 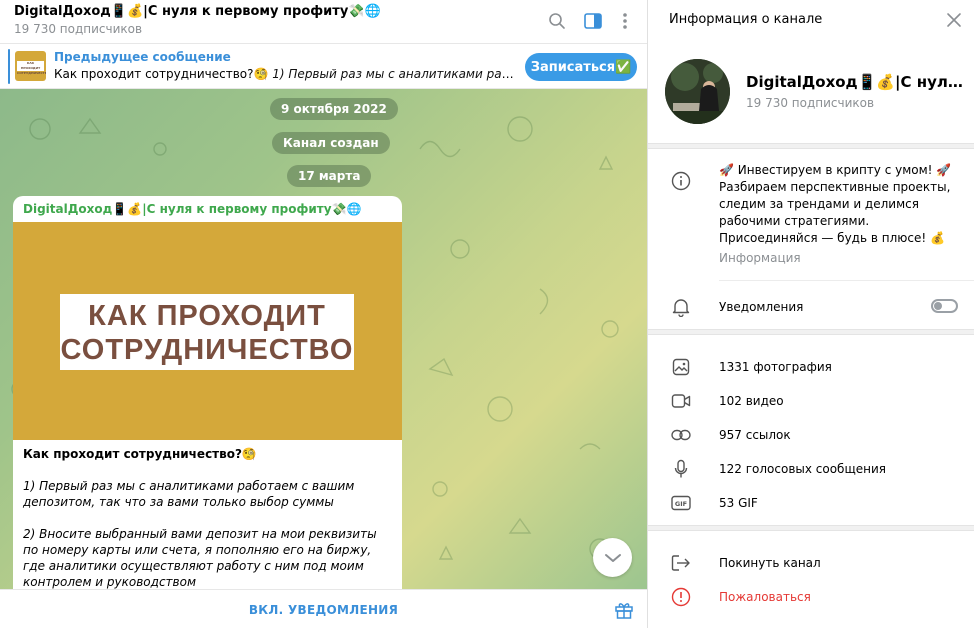 What do you see at coordinates (207, 350) in the screenshot?
I see `post-image-line2: СОТРУДНИЧЕСТВО` at bounding box center [207, 350].